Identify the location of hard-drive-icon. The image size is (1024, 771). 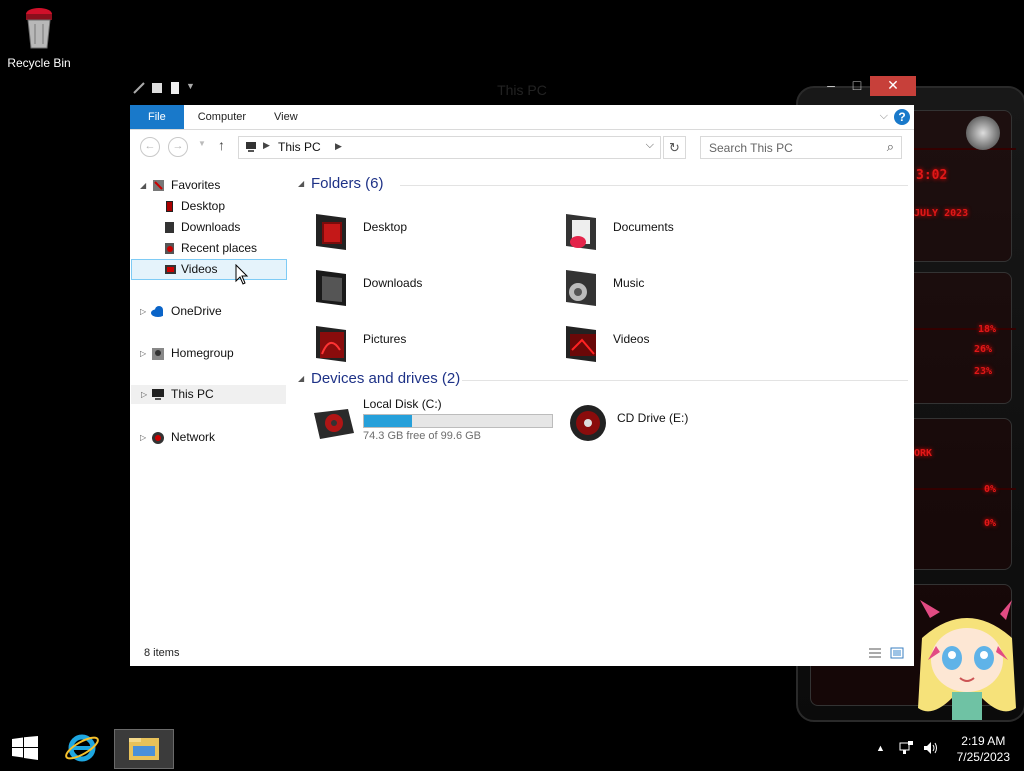
(334, 424).